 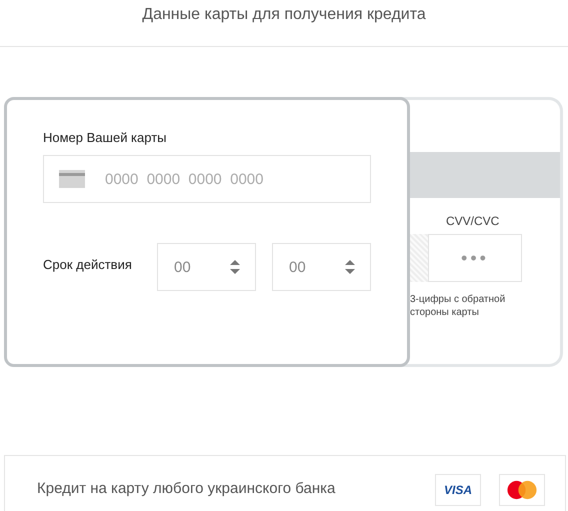 What do you see at coordinates (419, 258) in the screenshot?
I see `signature-strip` at bounding box center [419, 258].